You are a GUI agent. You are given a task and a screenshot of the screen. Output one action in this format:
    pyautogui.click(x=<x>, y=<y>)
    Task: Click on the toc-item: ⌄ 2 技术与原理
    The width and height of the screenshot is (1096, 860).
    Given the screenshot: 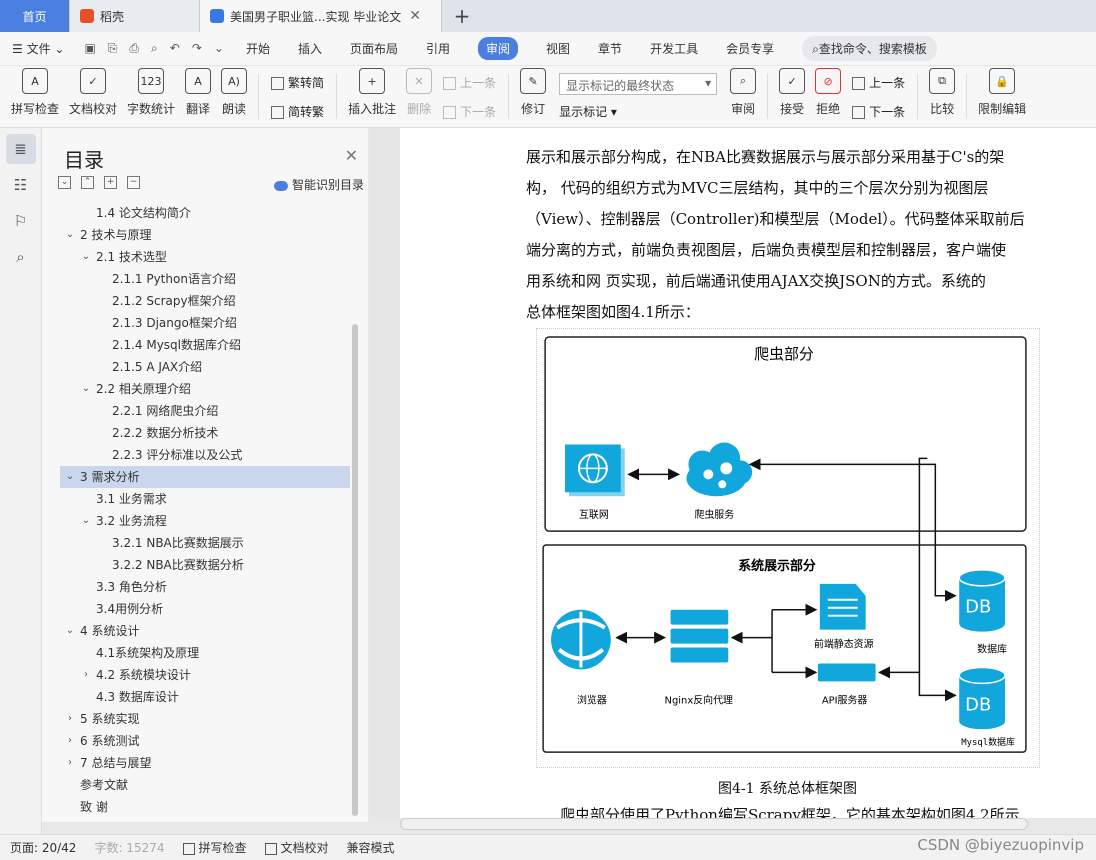 What is the action you would take?
    pyautogui.click(x=205, y=235)
    